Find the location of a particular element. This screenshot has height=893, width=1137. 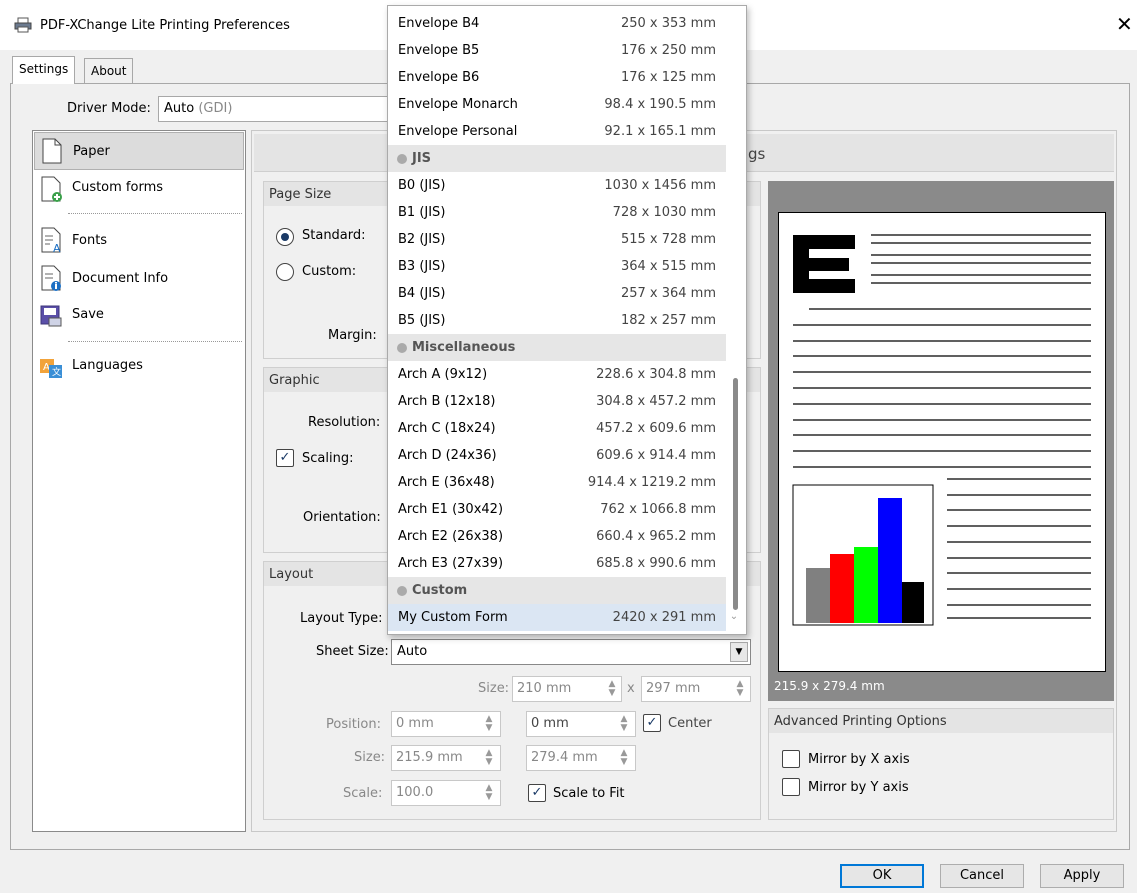

close-icon: ✕ is located at coordinates (1124, 24).